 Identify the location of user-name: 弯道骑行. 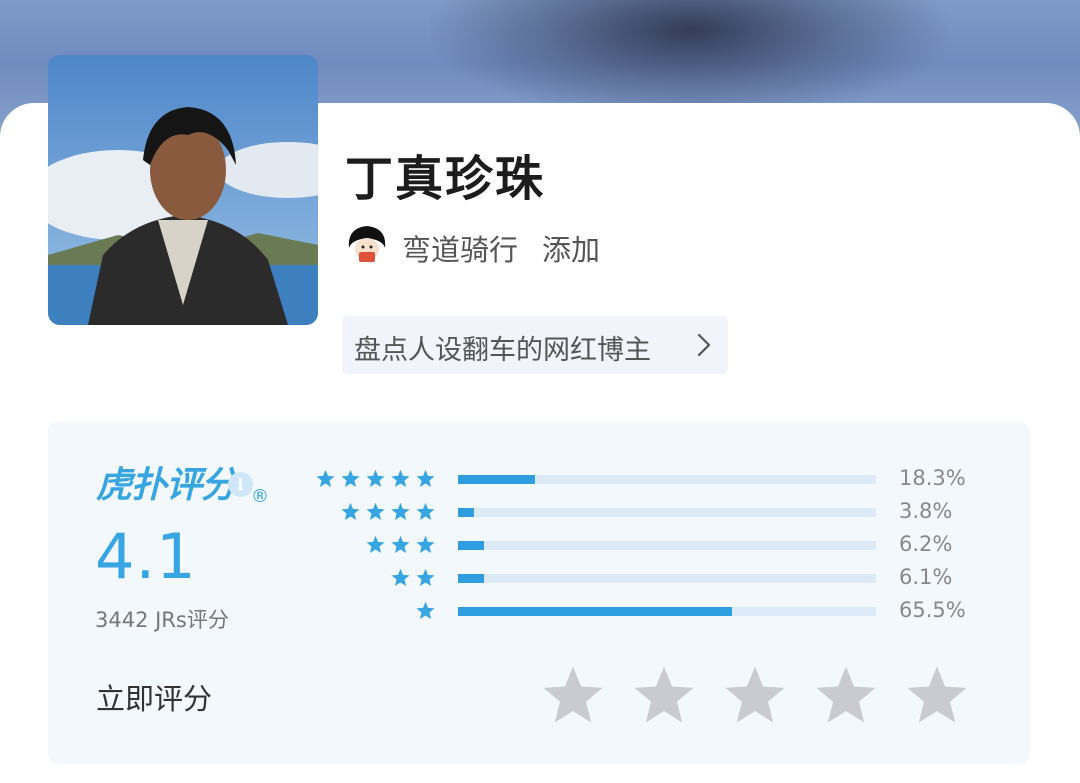
(460, 248).